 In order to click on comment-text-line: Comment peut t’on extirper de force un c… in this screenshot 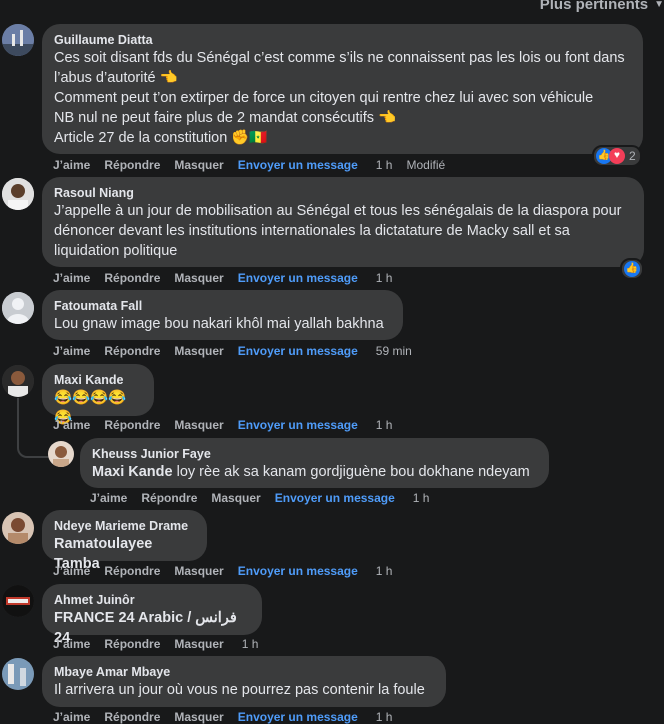, I will do `click(324, 98)`.